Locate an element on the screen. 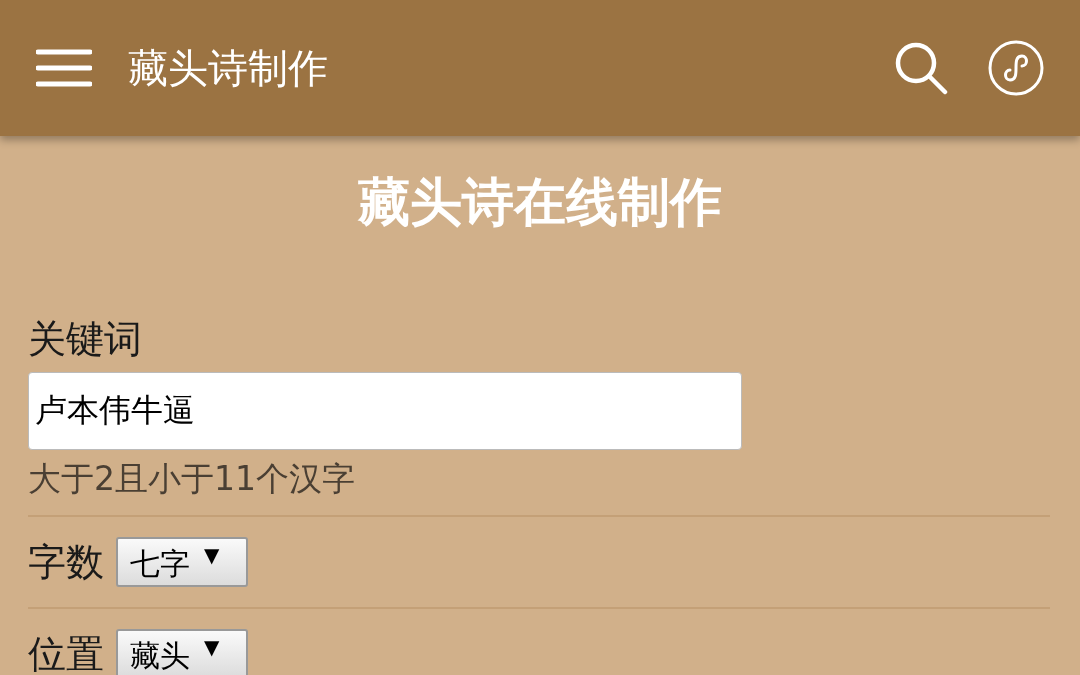 This screenshot has height=675, width=1080. option-label: 字数 is located at coordinates (66, 562).